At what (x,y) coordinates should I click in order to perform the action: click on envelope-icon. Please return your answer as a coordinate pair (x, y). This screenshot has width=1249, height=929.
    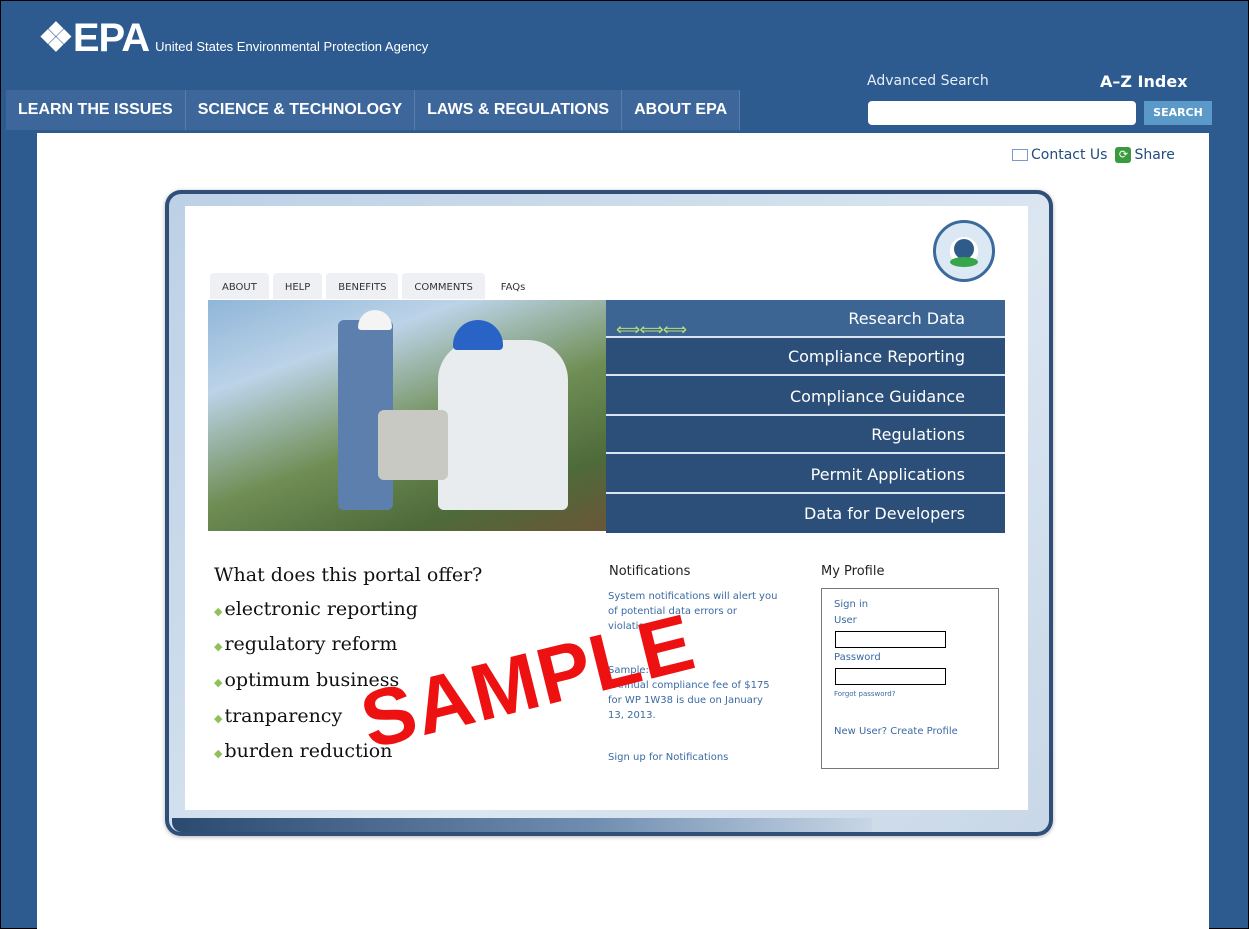
    Looking at the image, I should click on (1020, 155).